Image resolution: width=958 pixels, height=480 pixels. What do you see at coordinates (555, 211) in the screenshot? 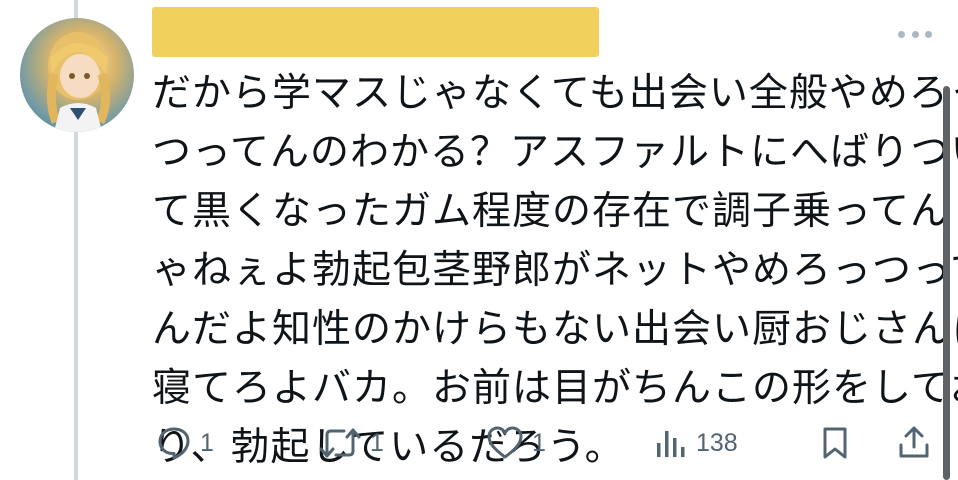
I see `tweet-text-line: て黒くなったガム程度の存在で調子乗ってんじ` at bounding box center [555, 211].